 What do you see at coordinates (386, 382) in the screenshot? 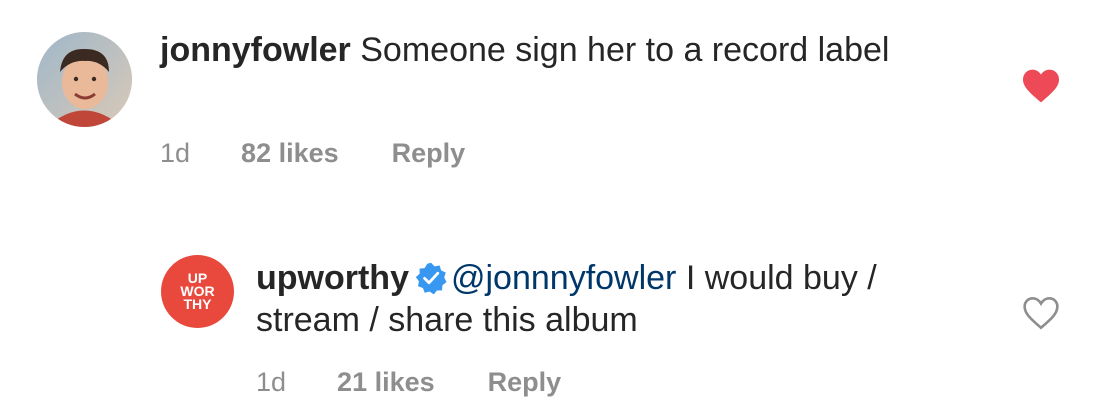
I see `likes-count: 21 likes` at bounding box center [386, 382].